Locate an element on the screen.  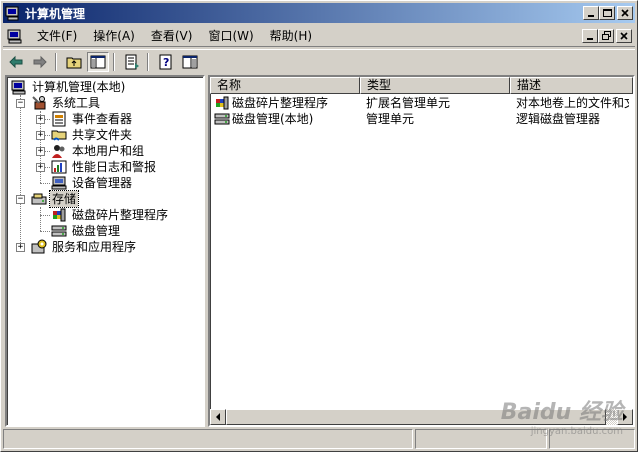
help-button: ? is located at coordinates (166, 62).